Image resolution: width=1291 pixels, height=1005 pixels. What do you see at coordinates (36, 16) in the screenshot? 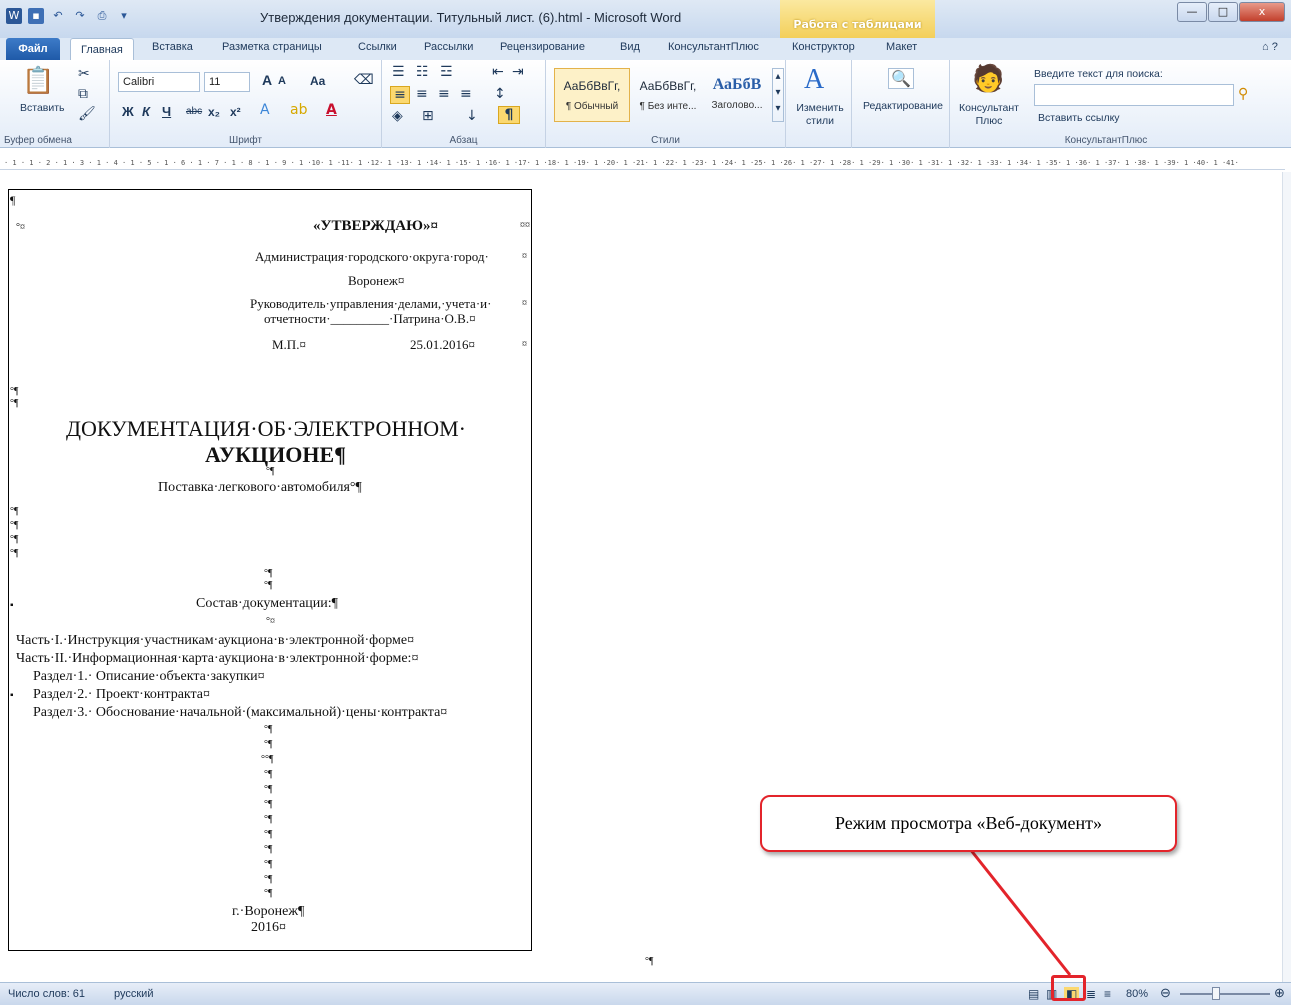
I see `save-icon: ▪` at bounding box center [36, 16].